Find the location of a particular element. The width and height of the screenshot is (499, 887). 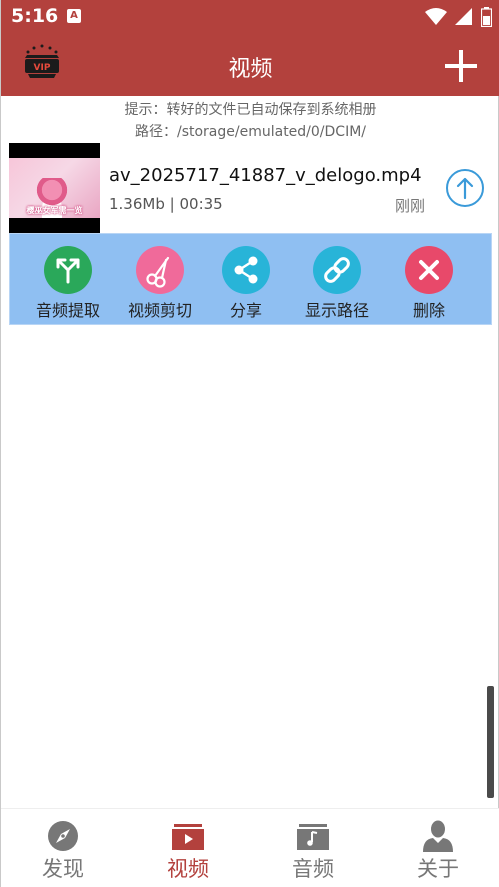

thumbnail-image: 樱巫女军需一览 is located at coordinates (54, 188).